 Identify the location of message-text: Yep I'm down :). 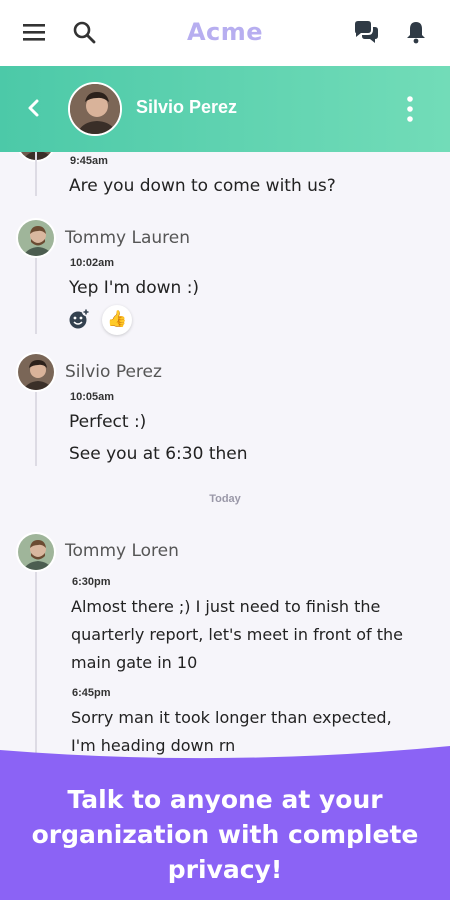
(249, 288).